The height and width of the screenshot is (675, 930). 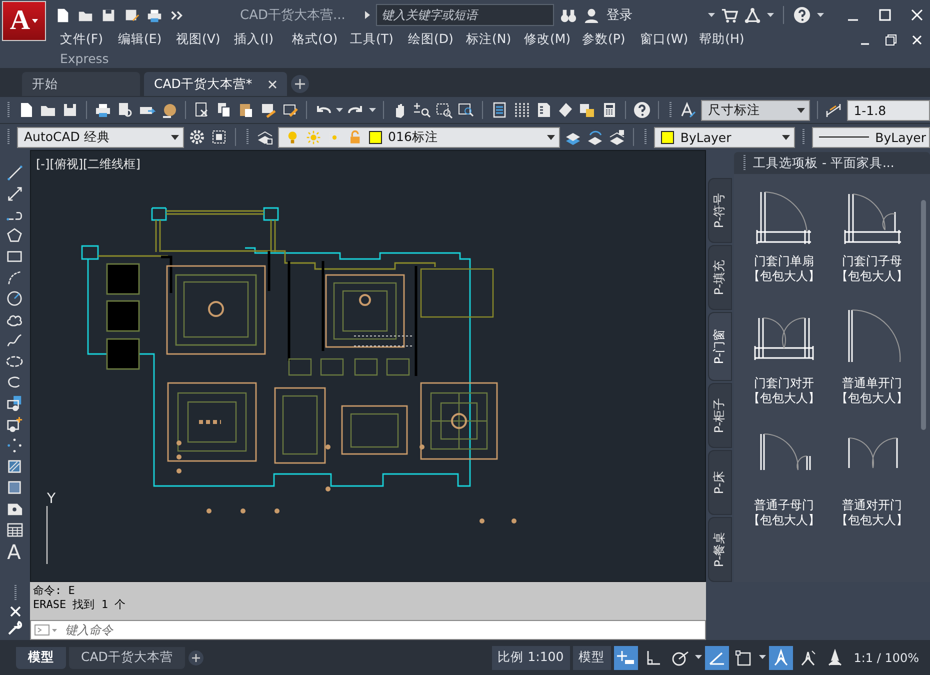 What do you see at coordinates (14, 340) in the screenshot?
I see `spline-icon` at bounding box center [14, 340].